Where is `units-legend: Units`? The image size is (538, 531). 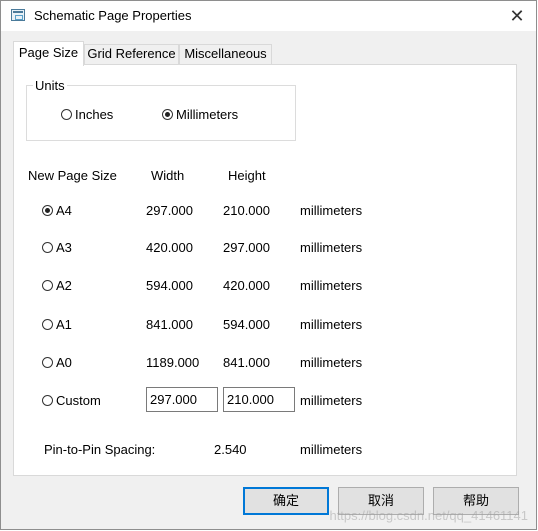
units-legend: Units is located at coordinates (50, 85).